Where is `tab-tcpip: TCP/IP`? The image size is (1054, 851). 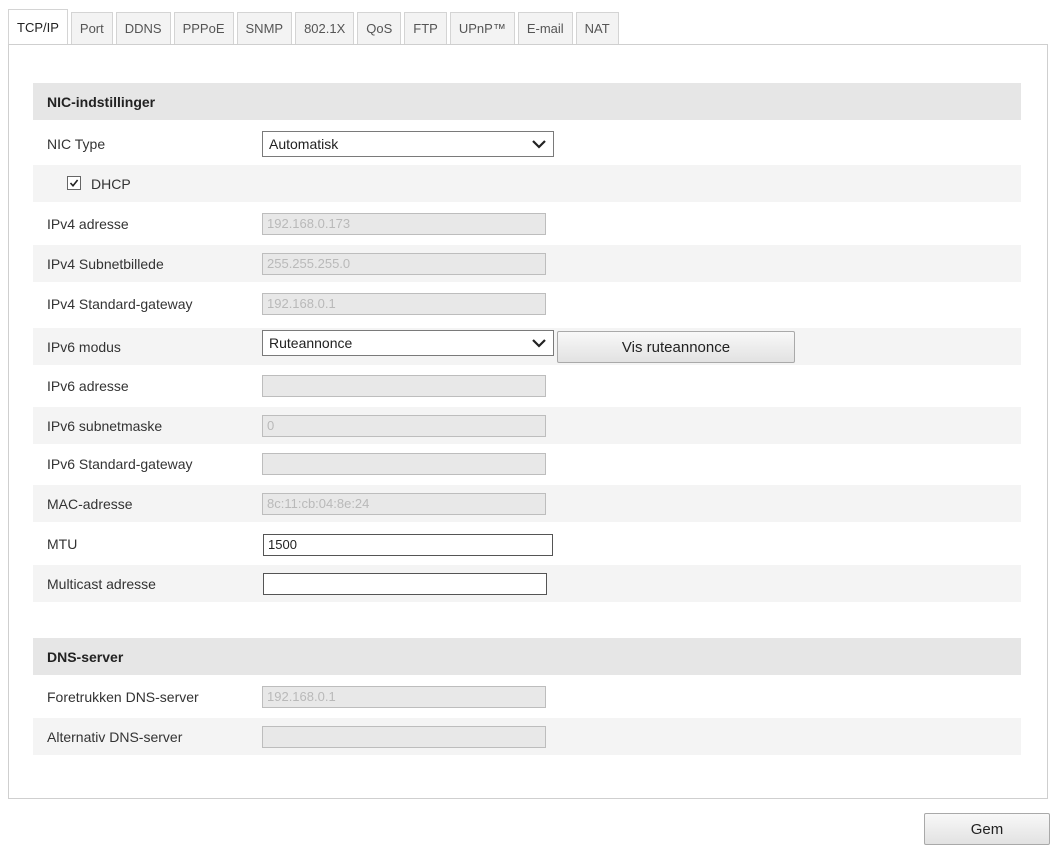
tab-tcpip: TCP/IP is located at coordinates (38, 26).